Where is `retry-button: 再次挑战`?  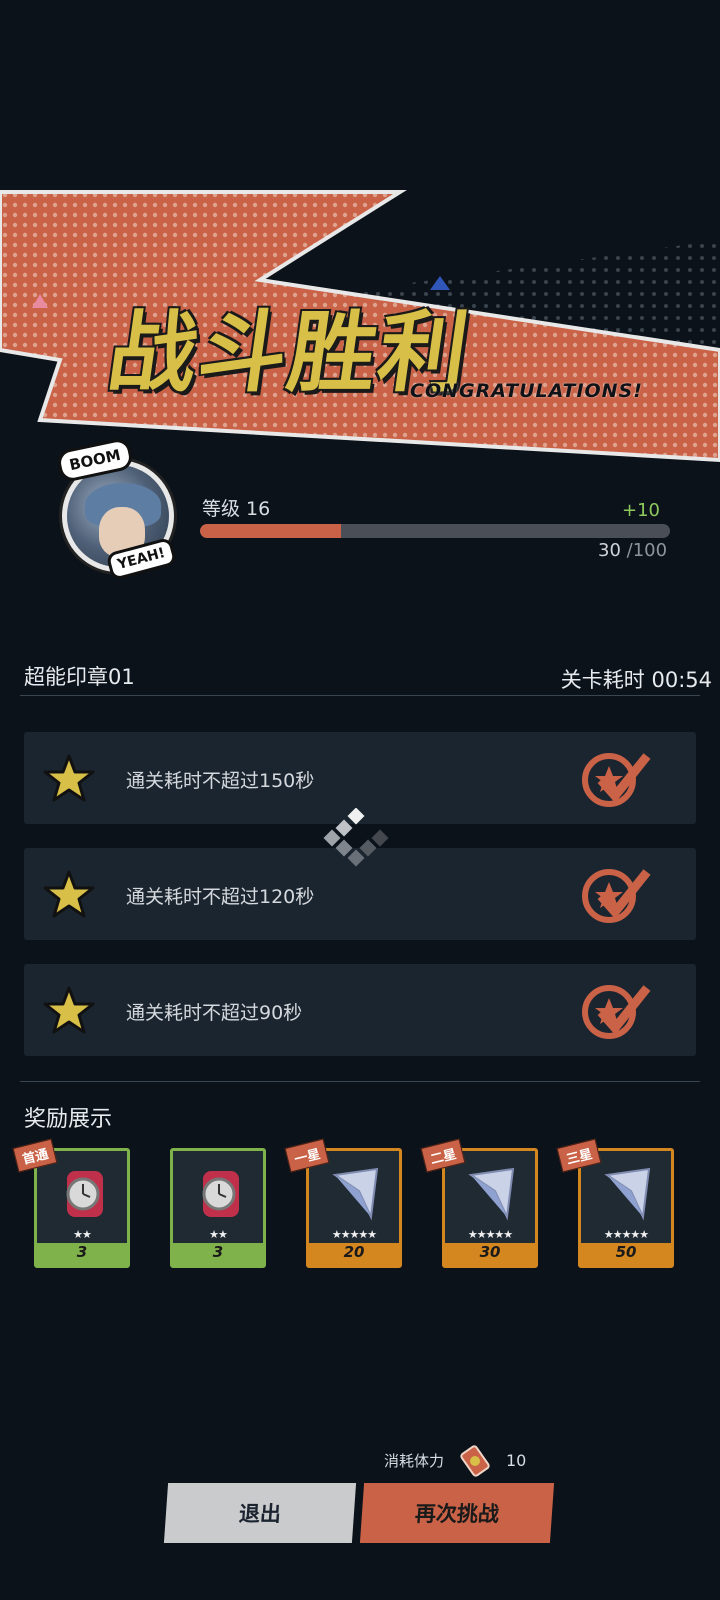
retry-button: 再次挑战 is located at coordinates (457, 1513).